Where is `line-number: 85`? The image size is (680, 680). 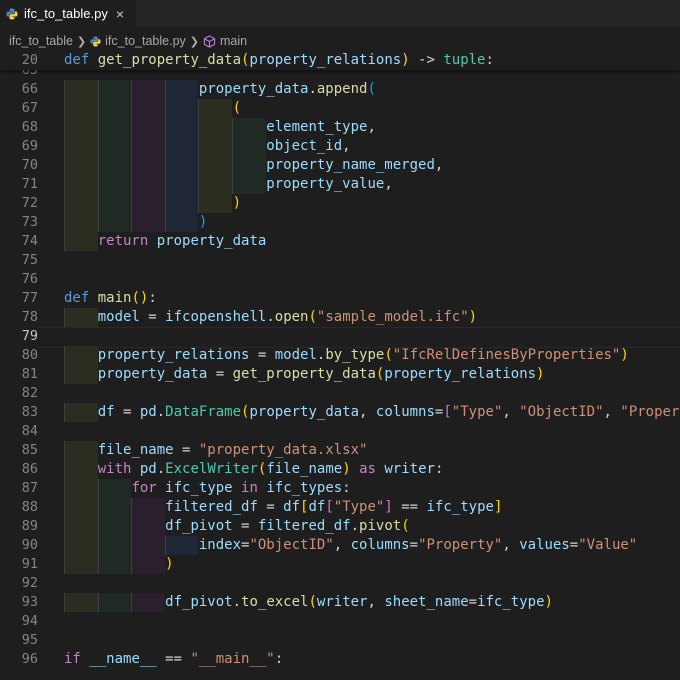
line-number: 85 is located at coordinates (29, 450).